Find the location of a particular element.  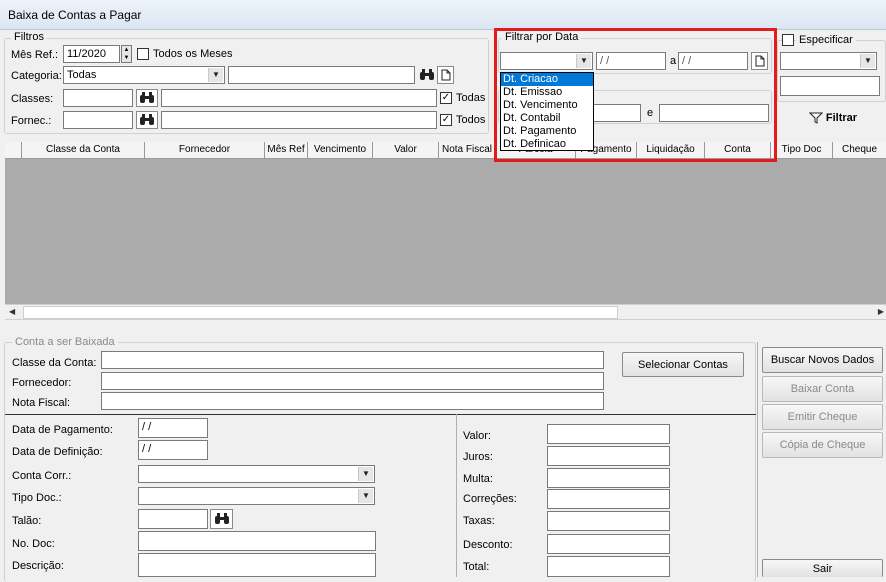

valor-input is located at coordinates (608, 434).